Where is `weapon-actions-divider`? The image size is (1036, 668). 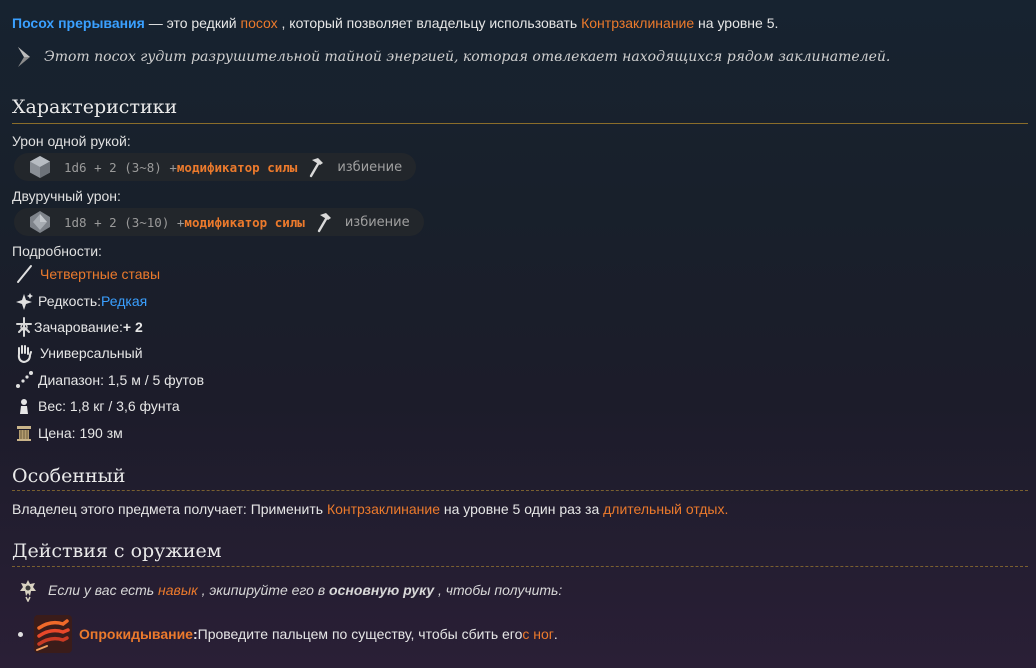 weapon-actions-divider is located at coordinates (520, 566).